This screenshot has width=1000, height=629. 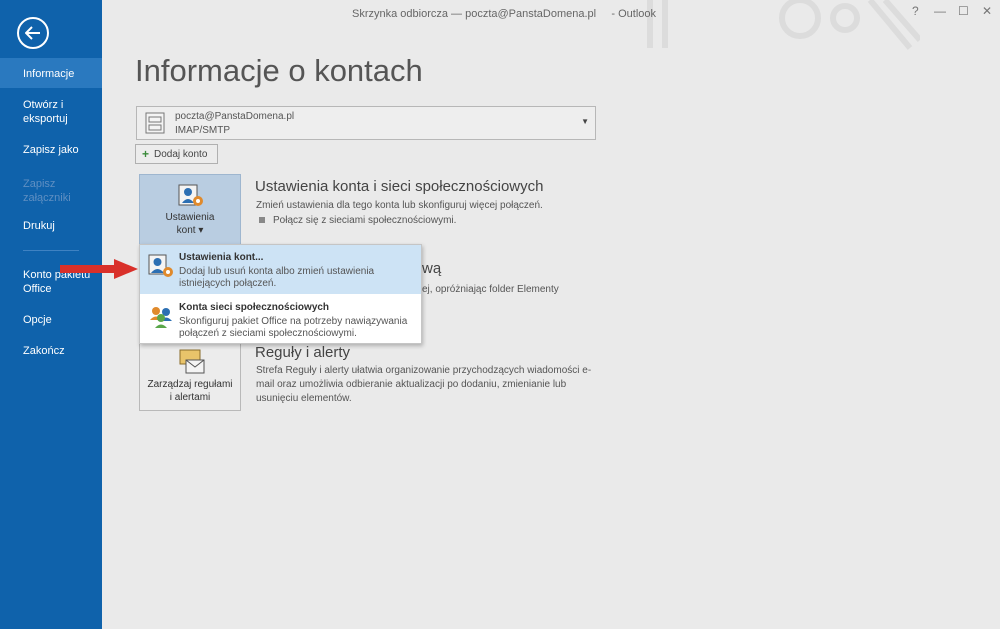 I want to click on nav-item-zapisz-jako: Zapisz jako, so click(x=51, y=150).